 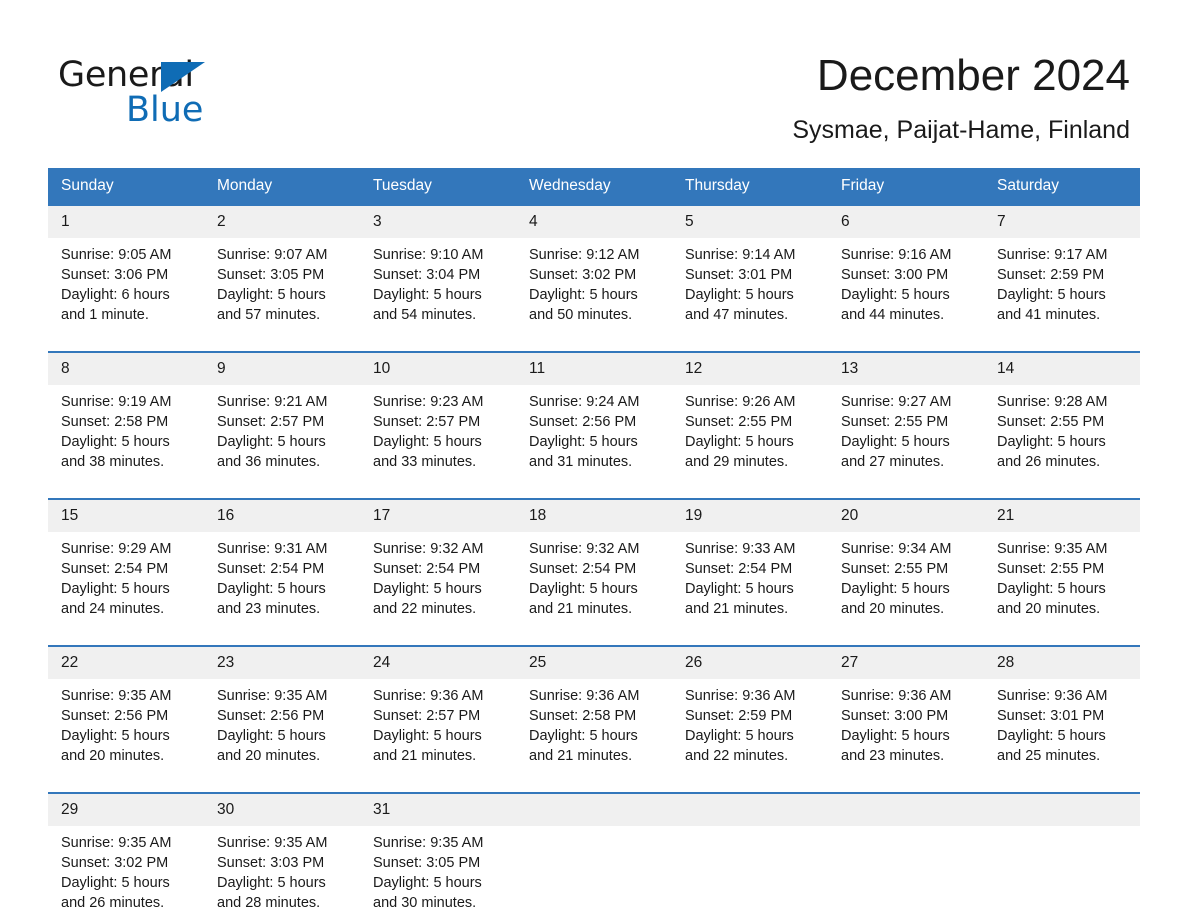 I want to click on day-number: 13, so click(x=906, y=369).